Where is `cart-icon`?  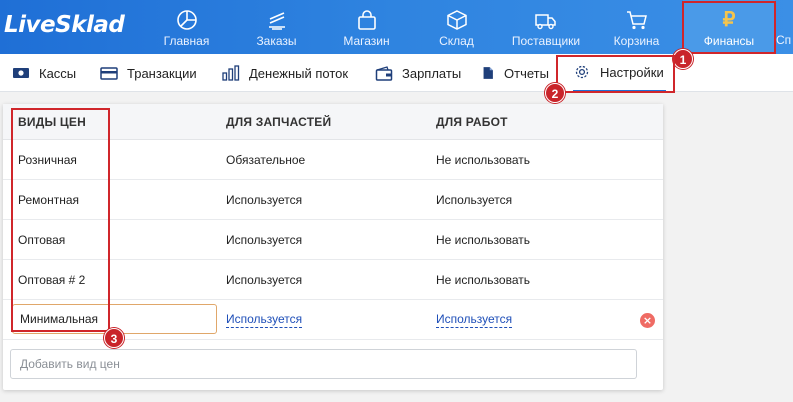
cart-icon is located at coordinates (636, 20).